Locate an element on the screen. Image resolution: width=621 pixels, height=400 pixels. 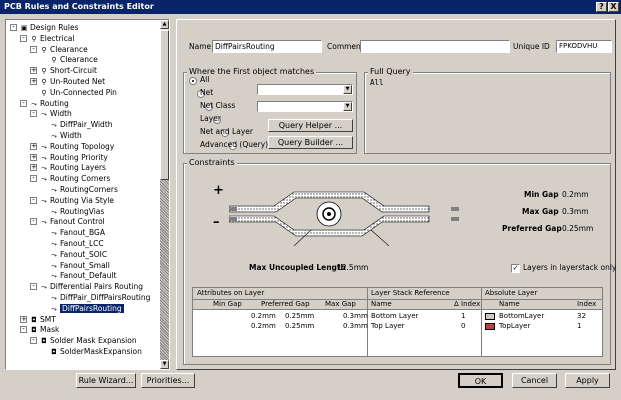
tree-item: ⤳ DiffPairsRouting is located at coordinates (86, 308).